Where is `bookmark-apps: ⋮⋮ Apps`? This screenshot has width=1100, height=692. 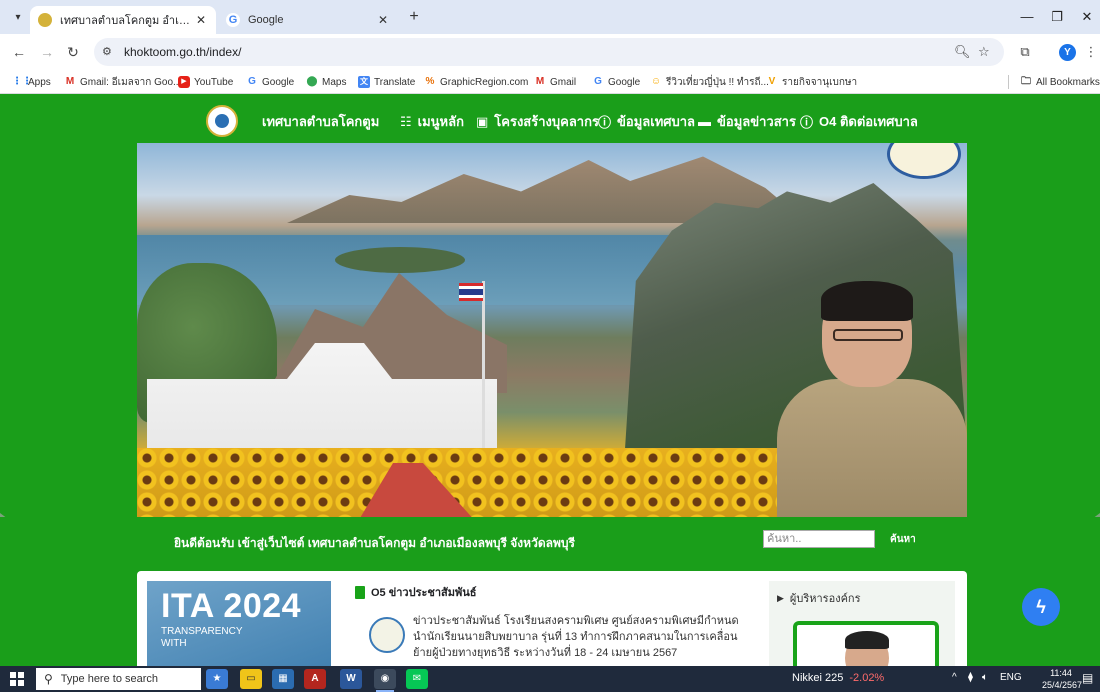 bookmark-apps: ⋮⋮ Apps is located at coordinates (31, 82).